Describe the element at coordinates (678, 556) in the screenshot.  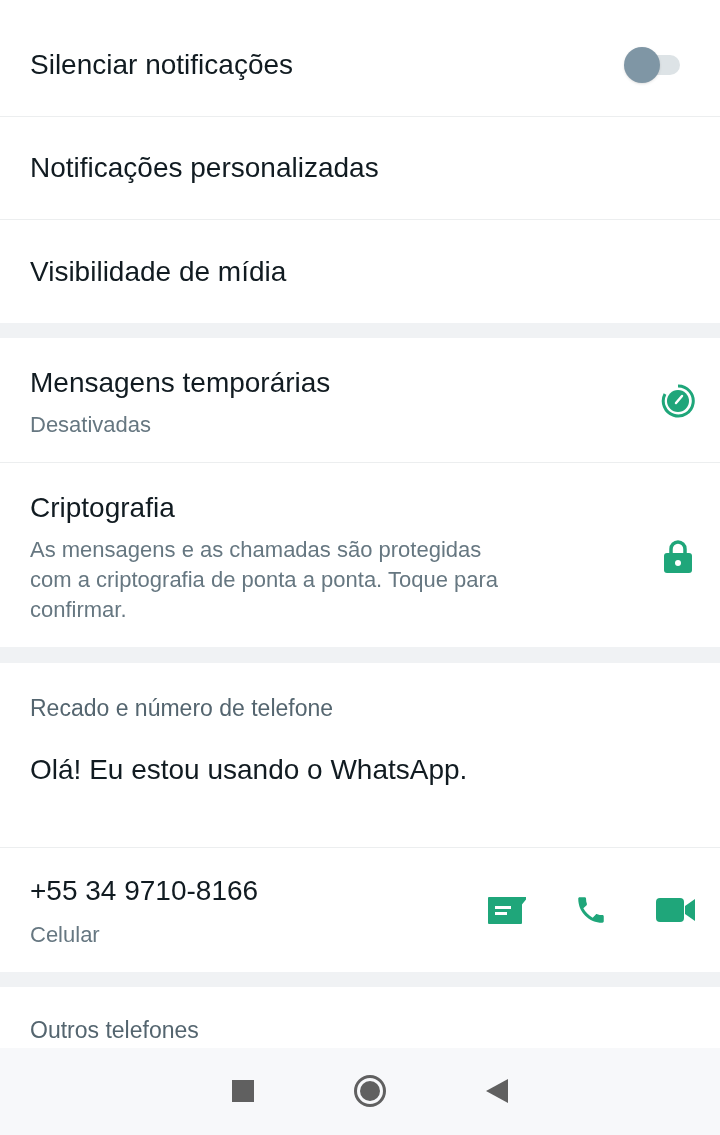
I see `lock-icon` at that location.